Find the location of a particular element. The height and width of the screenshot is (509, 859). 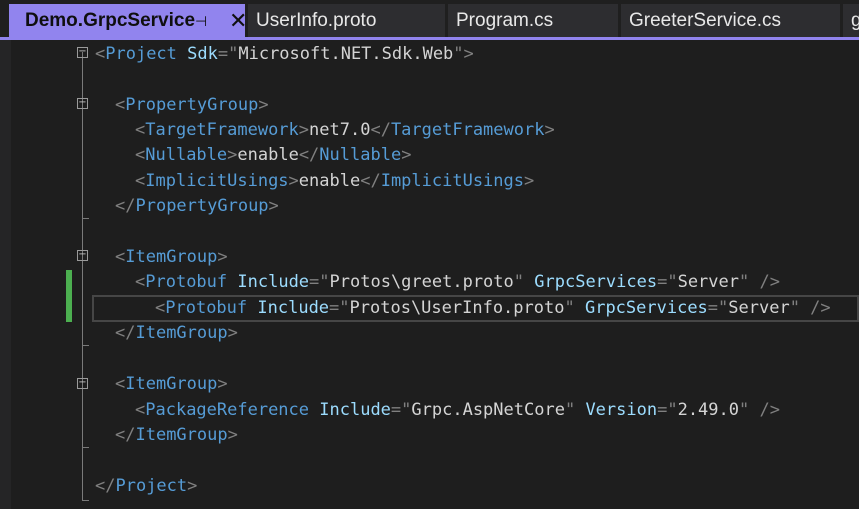

tab-overflow: g is located at coordinates (851, 20).